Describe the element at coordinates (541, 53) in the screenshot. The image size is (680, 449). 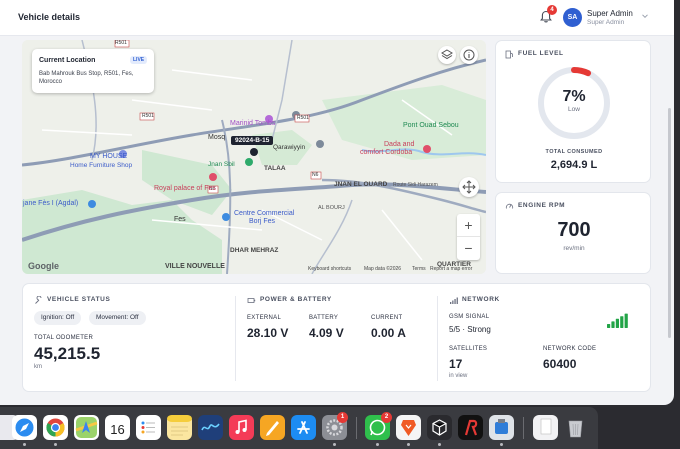
I see `fuel-title: FUEL LEVEL` at that location.